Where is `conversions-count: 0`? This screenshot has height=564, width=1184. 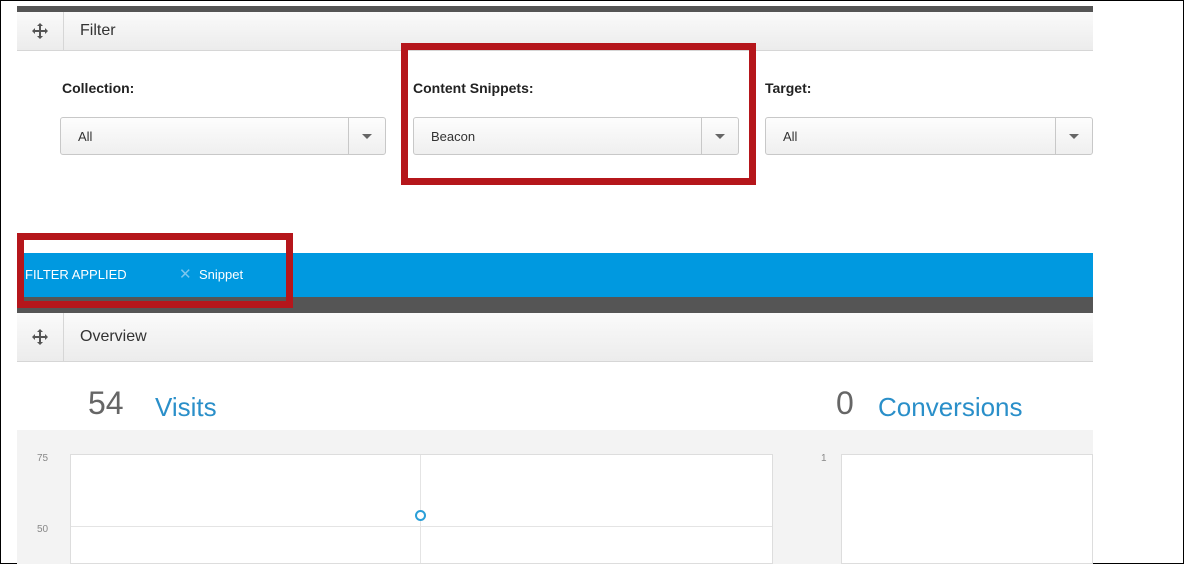
conversions-count: 0 is located at coordinates (845, 403).